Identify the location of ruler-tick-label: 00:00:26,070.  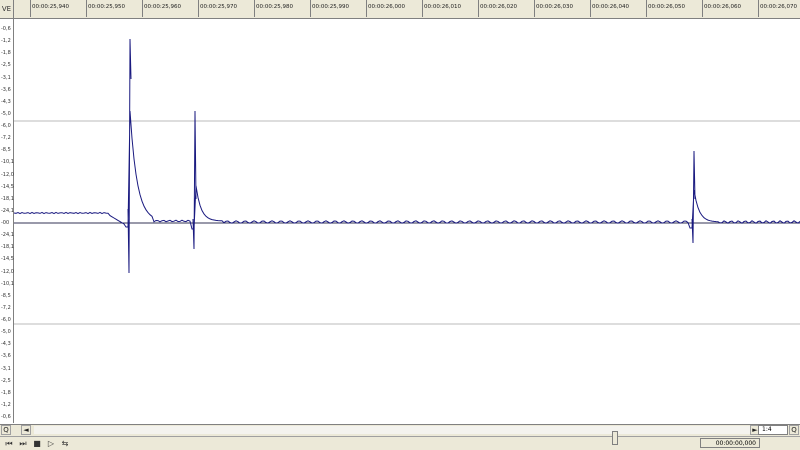
(778, 7).